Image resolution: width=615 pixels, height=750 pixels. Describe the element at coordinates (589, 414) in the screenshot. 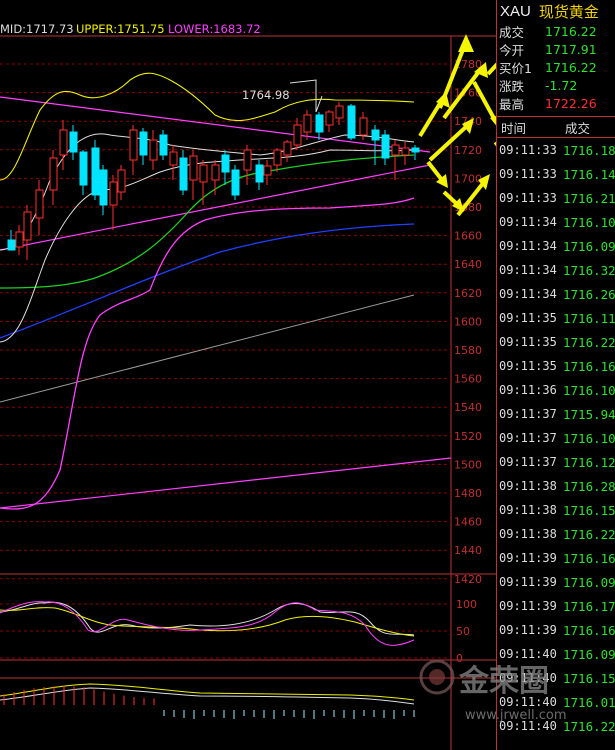

I see `tick-price: 1715.94` at that location.